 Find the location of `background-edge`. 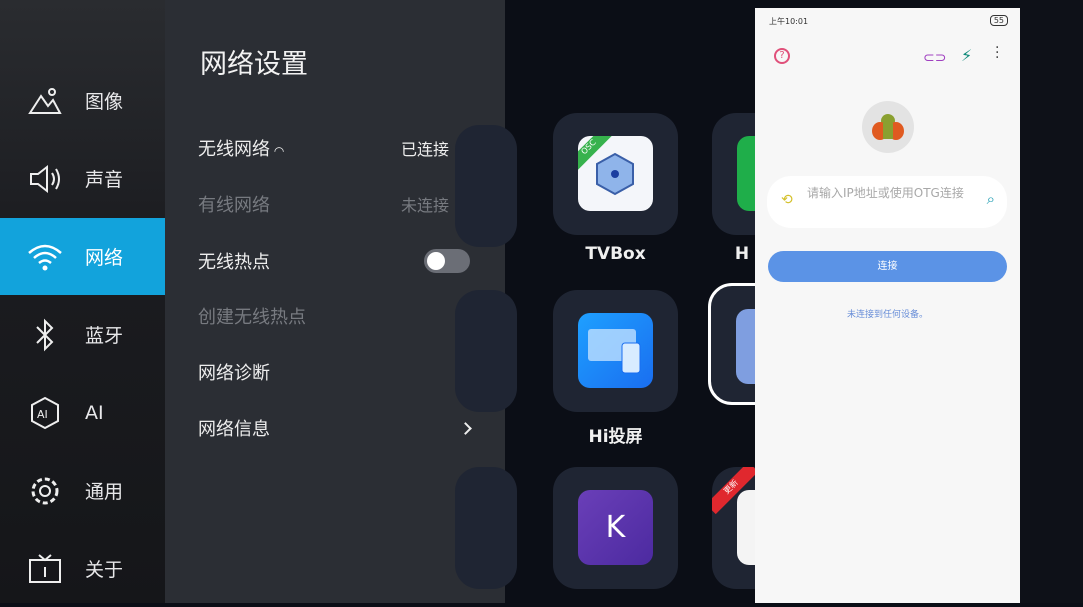

background-edge is located at coordinates (1051, 301).